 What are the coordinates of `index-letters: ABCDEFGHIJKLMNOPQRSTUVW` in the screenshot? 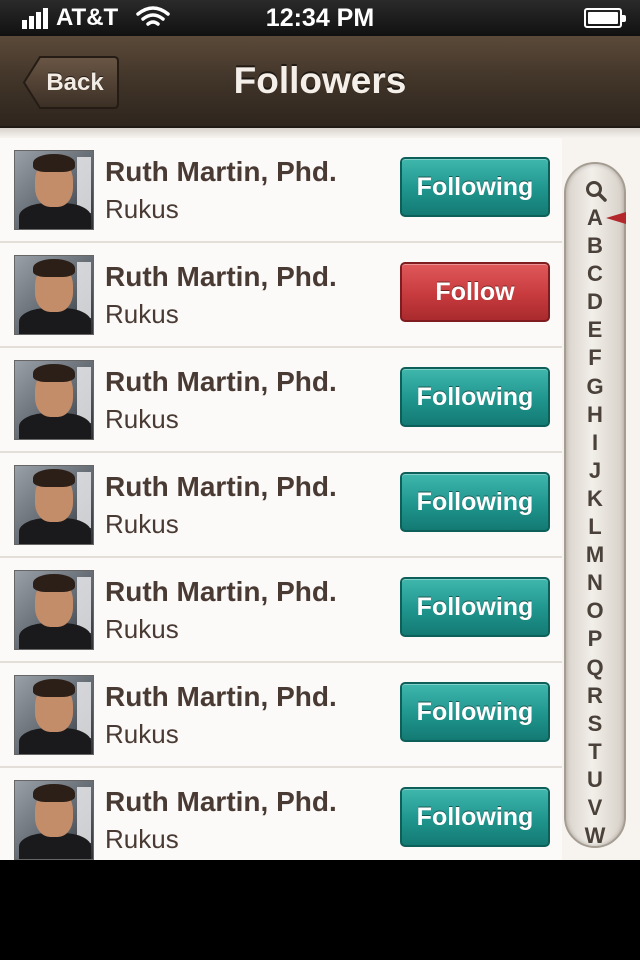 It's located at (595, 527).